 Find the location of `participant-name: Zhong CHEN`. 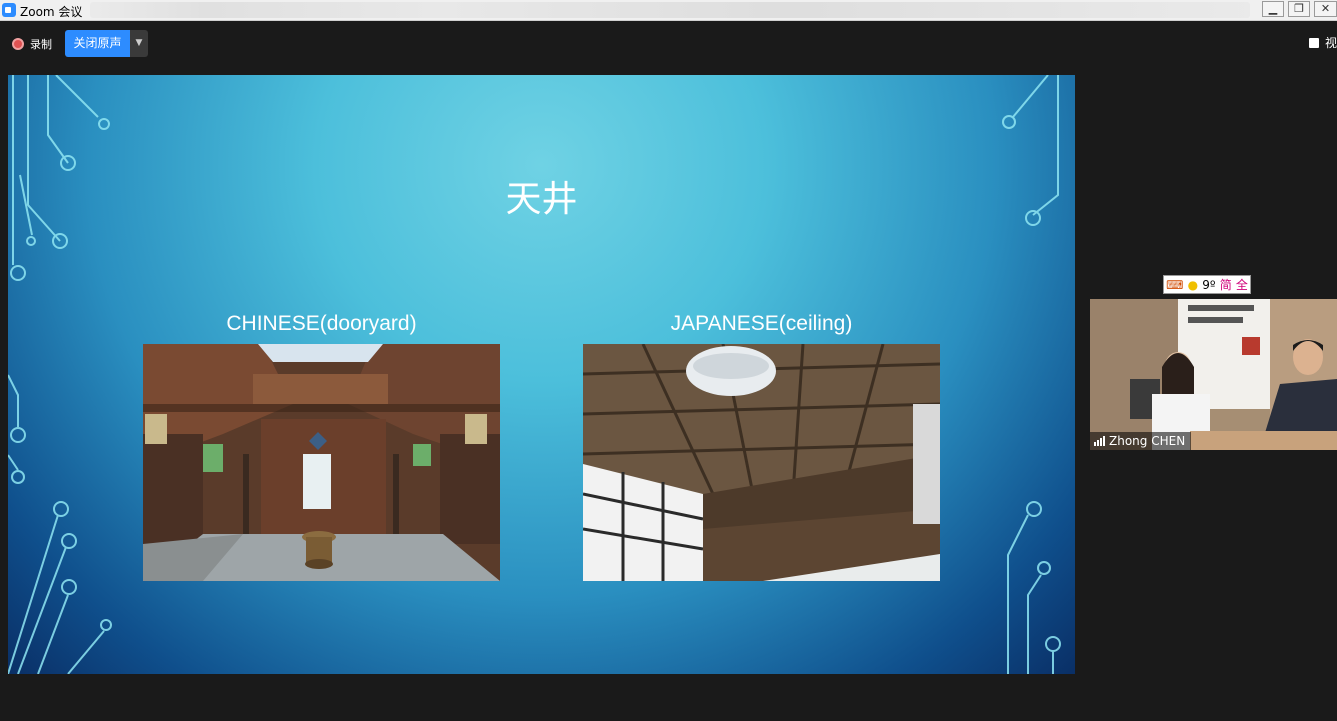

participant-name: Zhong CHEN is located at coordinates (1147, 441).